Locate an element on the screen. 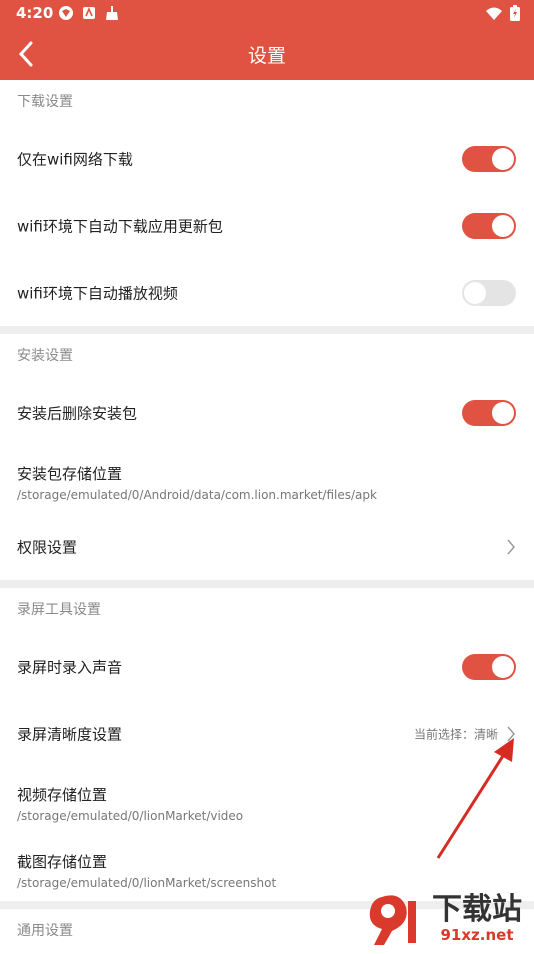  watermark-url: 91xz.net is located at coordinates (477, 934).